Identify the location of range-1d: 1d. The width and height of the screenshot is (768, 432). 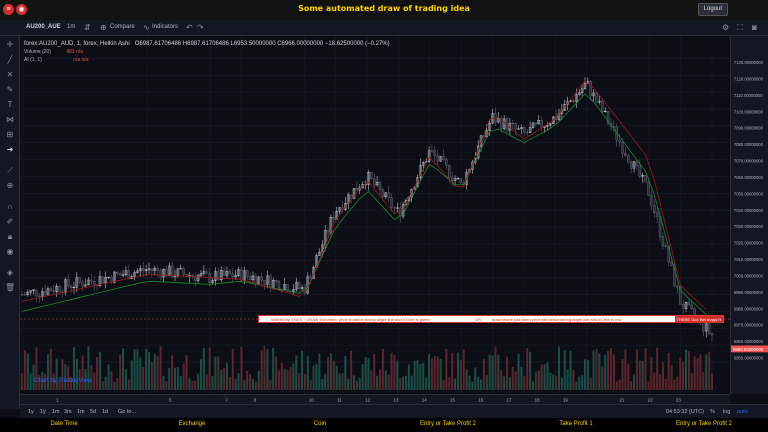
(105, 412).